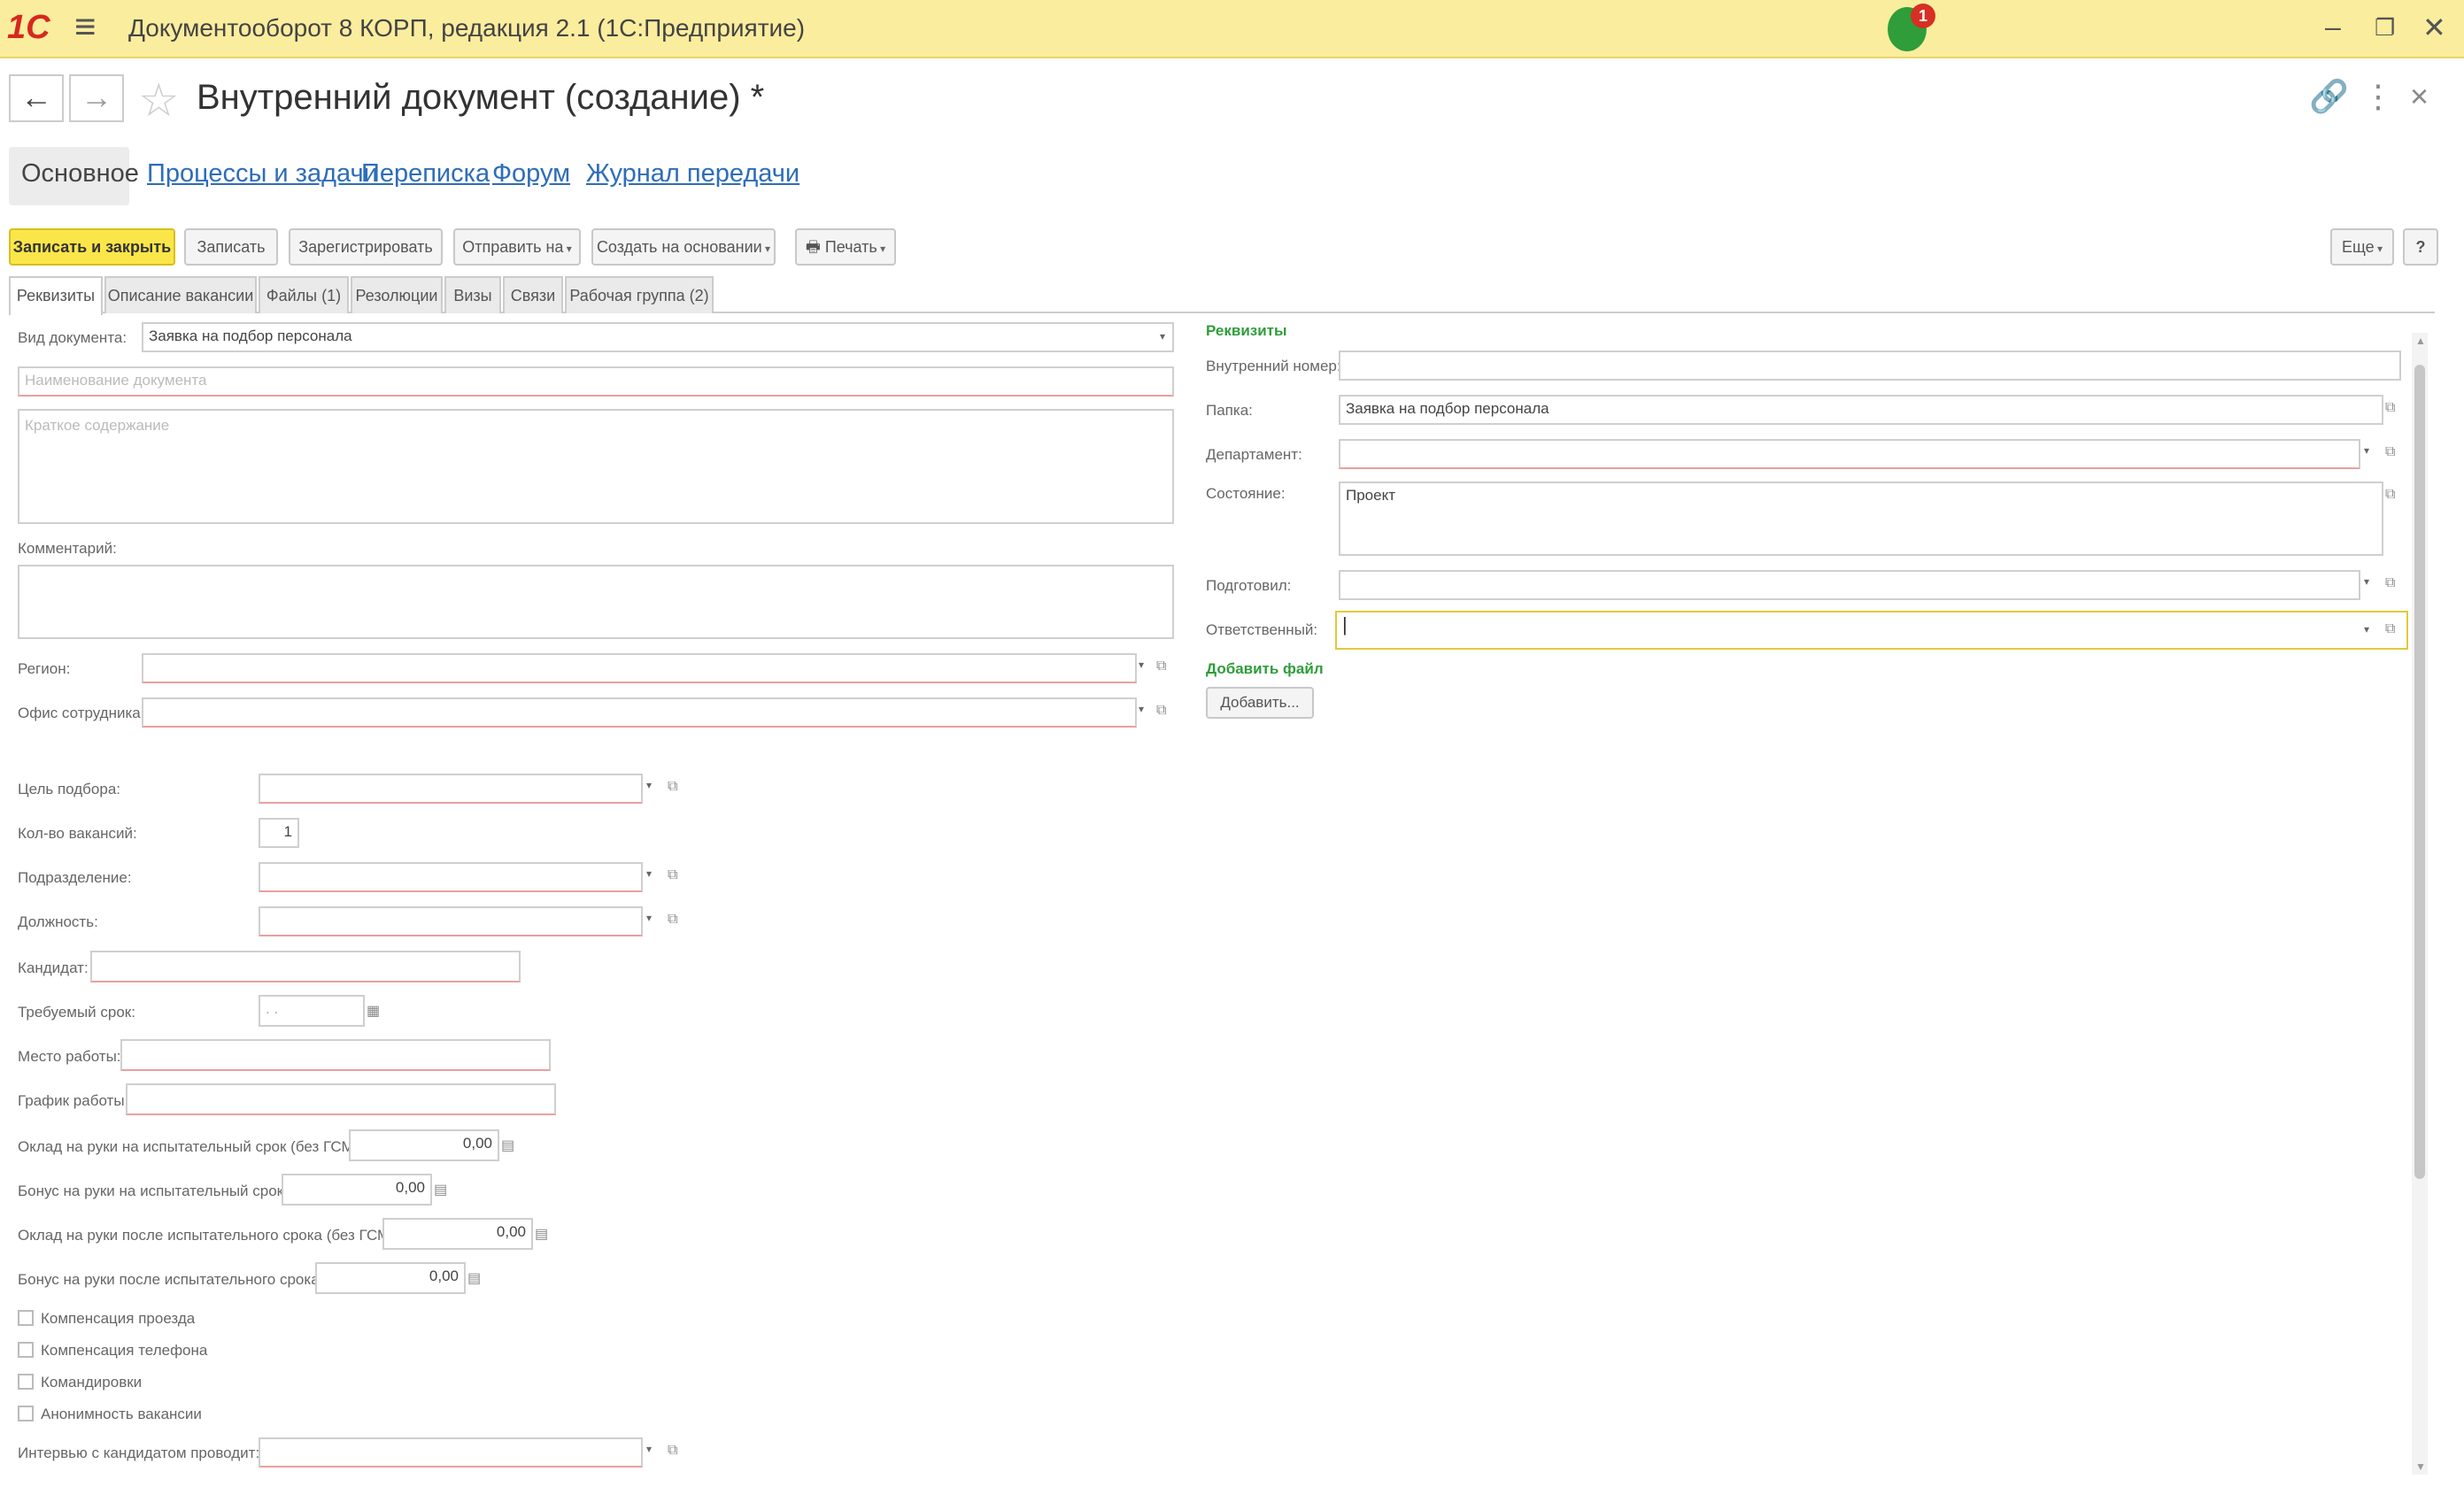  I want to click on back-button: ←, so click(36, 98).